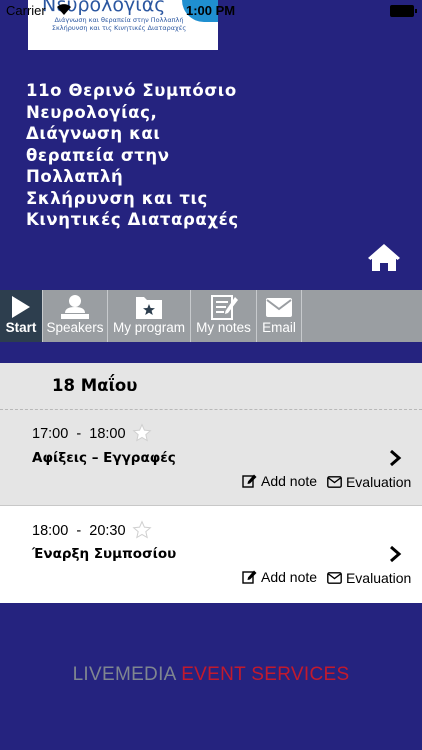  What do you see at coordinates (211, 386) in the screenshot?
I see `day-header: 18 Μαΐου` at bounding box center [211, 386].